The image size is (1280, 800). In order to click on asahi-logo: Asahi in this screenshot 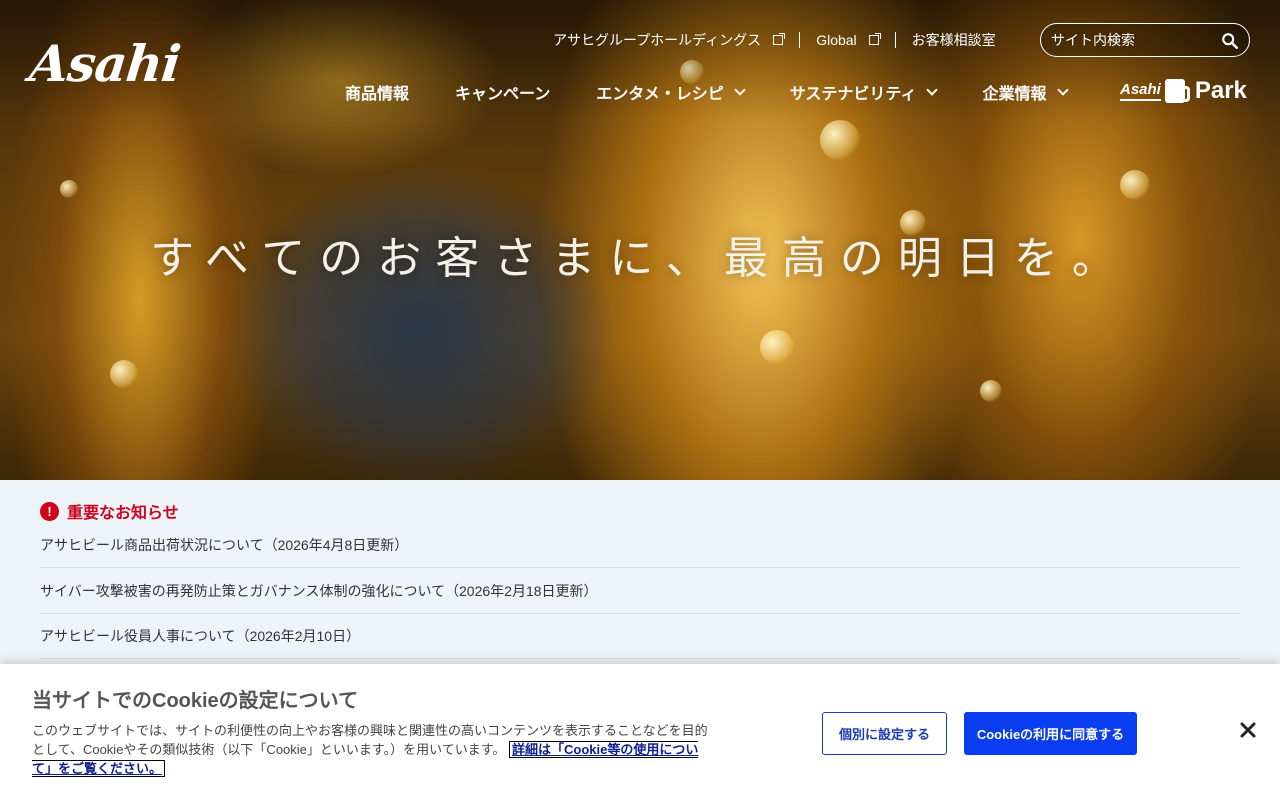, I will do `click(105, 63)`.